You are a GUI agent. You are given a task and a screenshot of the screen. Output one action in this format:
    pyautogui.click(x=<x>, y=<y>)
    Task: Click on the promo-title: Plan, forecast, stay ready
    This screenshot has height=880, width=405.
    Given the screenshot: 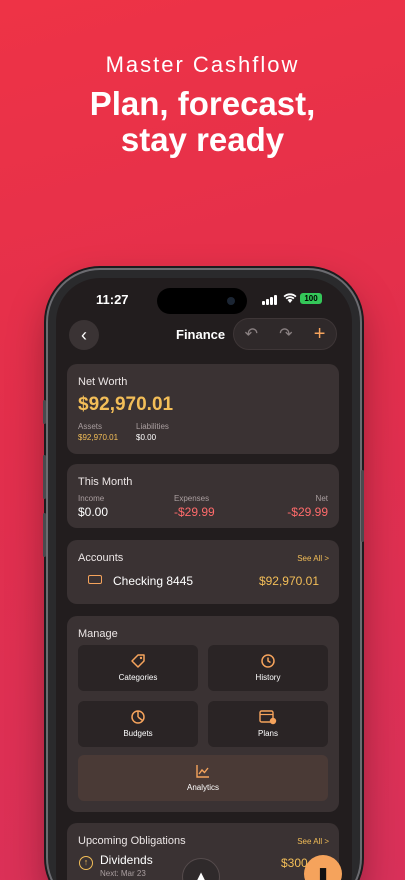 What is the action you would take?
    pyautogui.click(x=202, y=122)
    